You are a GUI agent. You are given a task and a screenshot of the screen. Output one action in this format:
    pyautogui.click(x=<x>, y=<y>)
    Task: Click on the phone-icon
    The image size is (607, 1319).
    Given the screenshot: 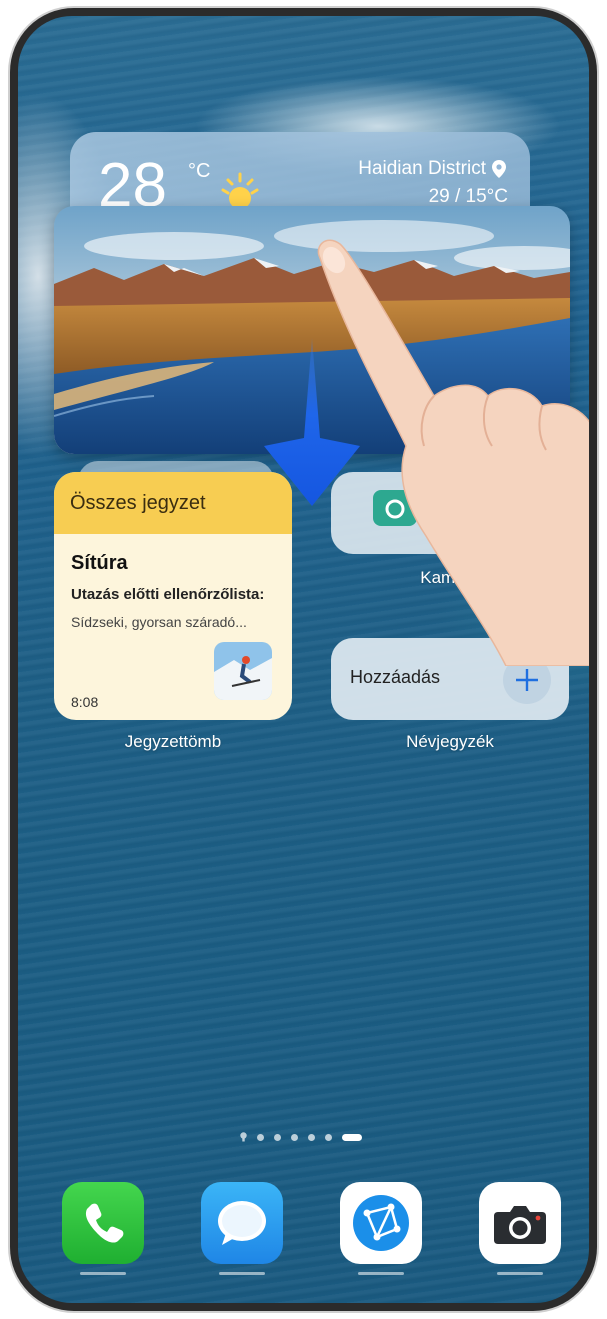 What is the action you would take?
    pyautogui.click(x=104, y=1223)
    